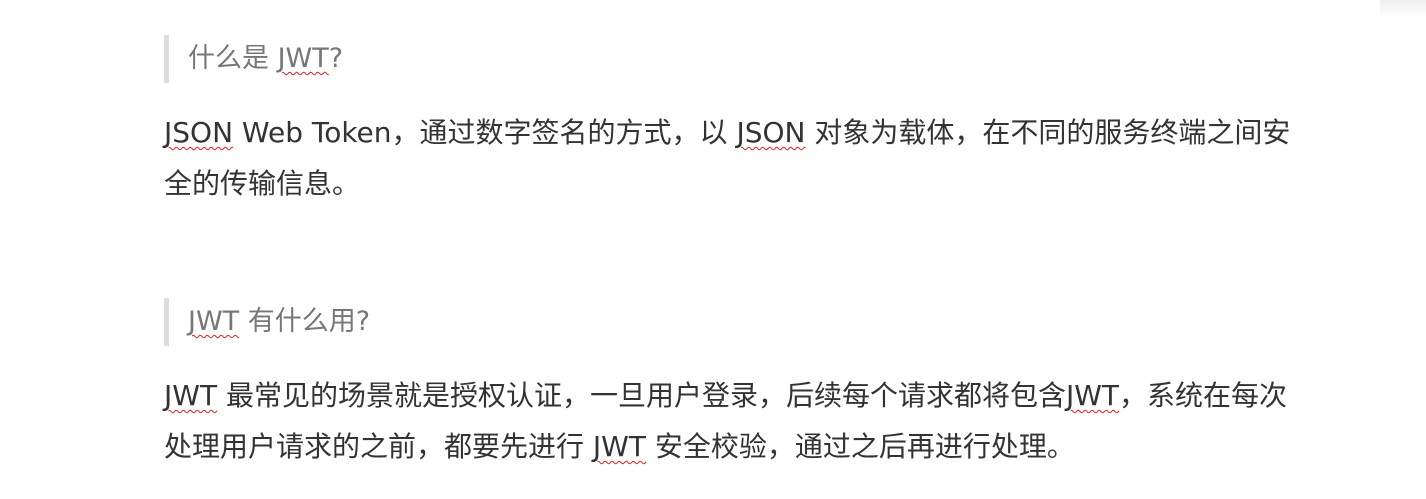 The height and width of the screenshot is (499, 1426). I want to click on paragraph-text: 对象为载体，在不同的服务终端之间安, so click(1048, 132).